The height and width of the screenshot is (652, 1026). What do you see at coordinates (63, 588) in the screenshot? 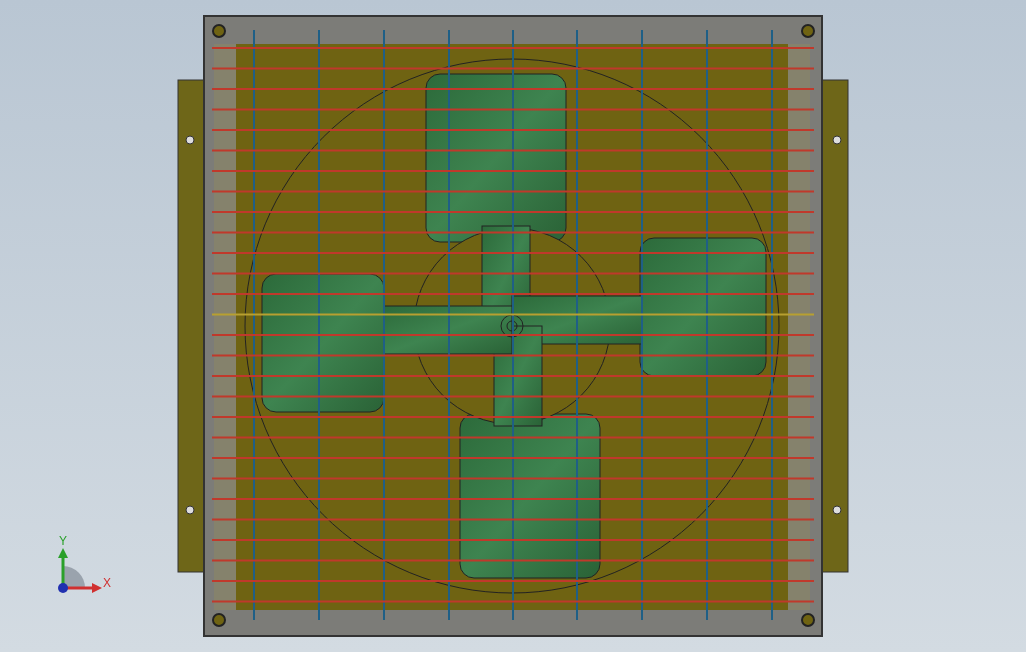
I see `origin-icon` at bounding box center [63, 588].